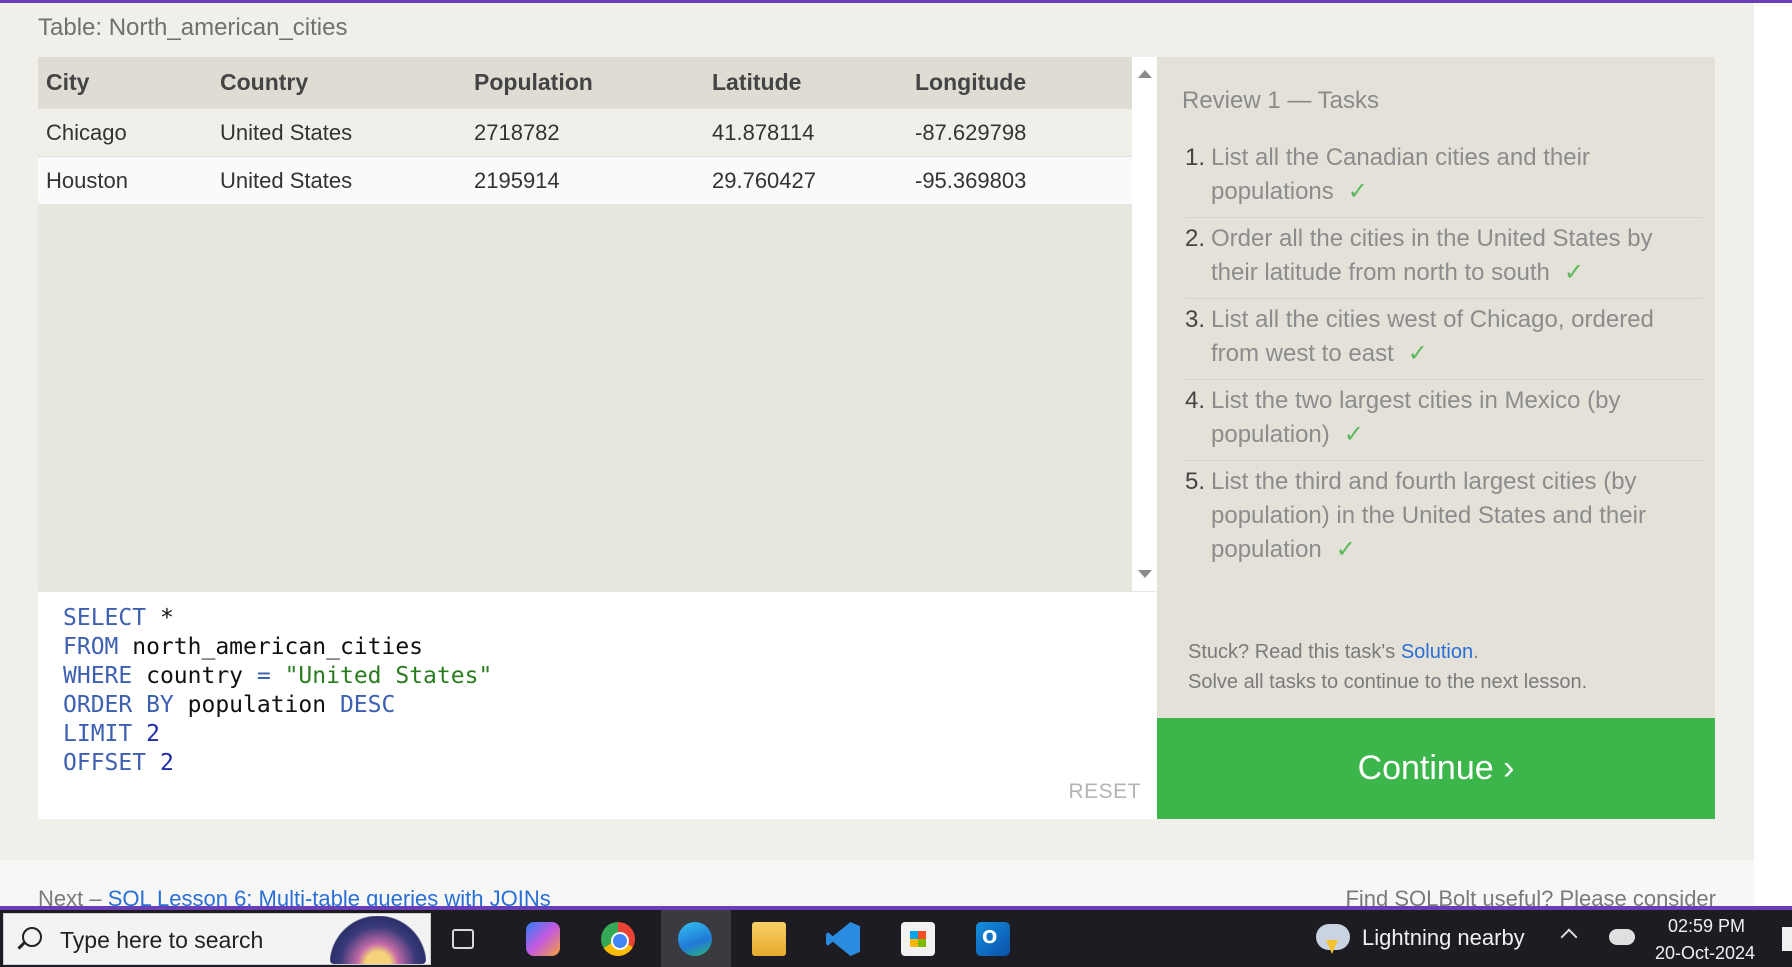  Describe the element at coordinates (517, 132) in the screenshot. I see `table-cell: 2718782` at that location.